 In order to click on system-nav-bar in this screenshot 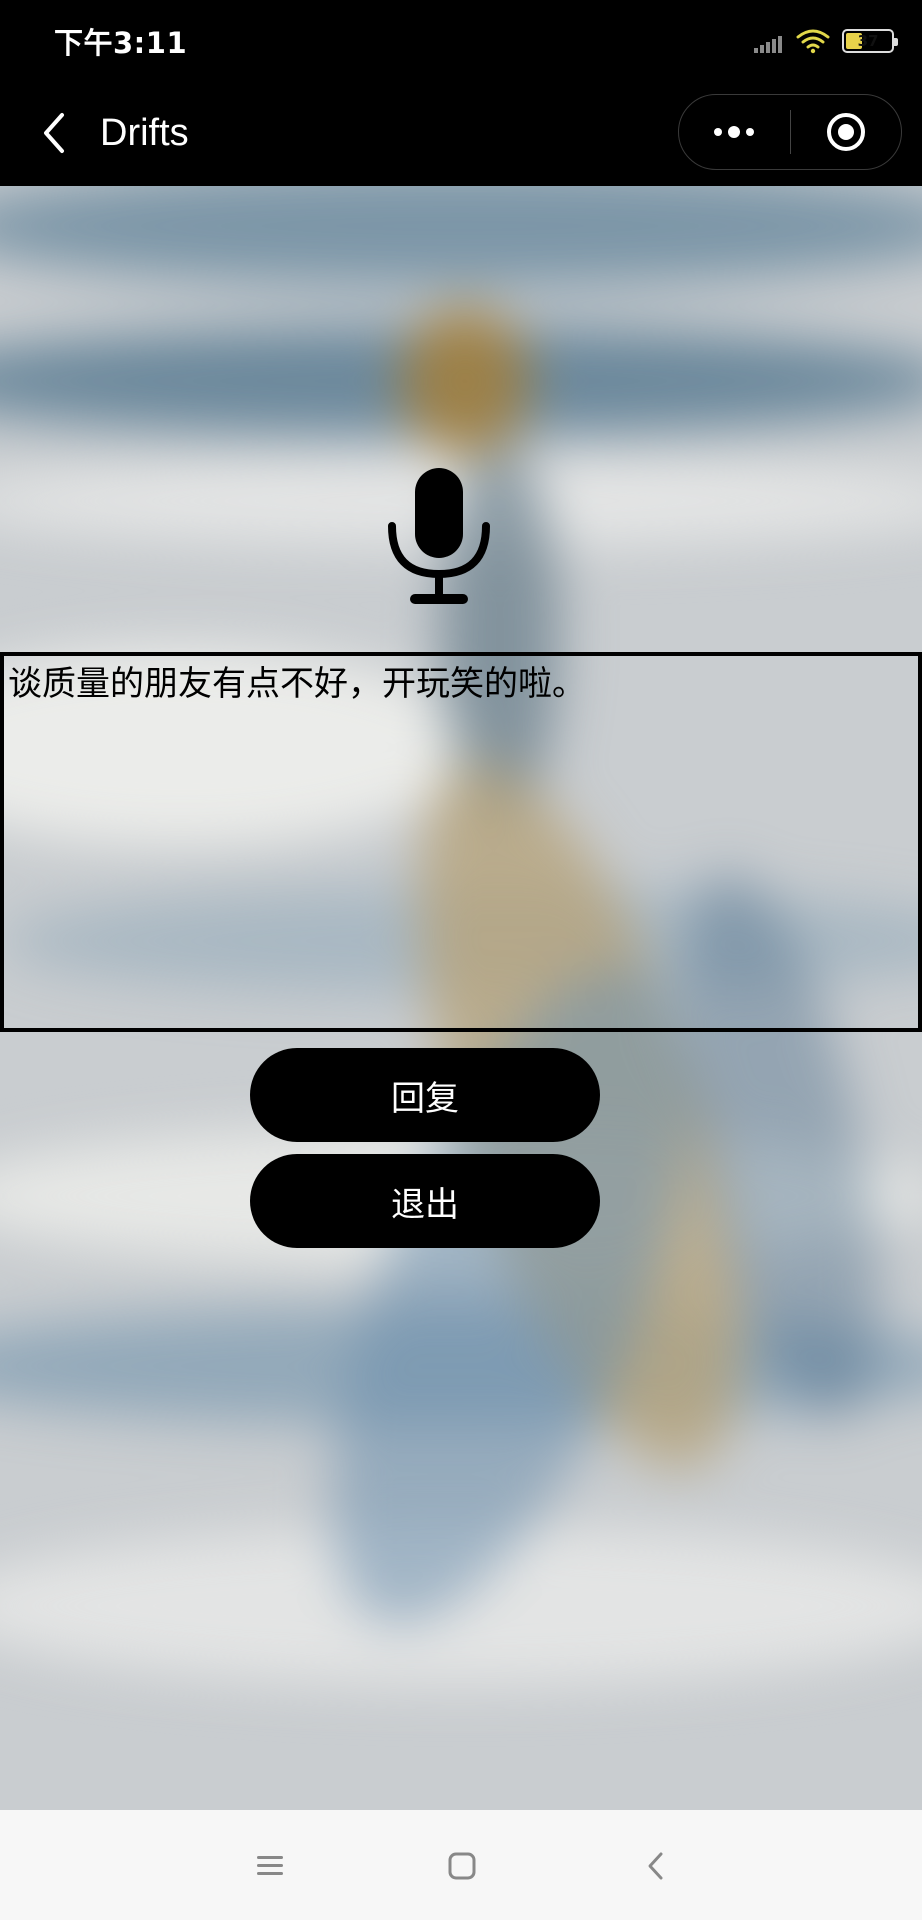, I will do `click(461, 1865)`.